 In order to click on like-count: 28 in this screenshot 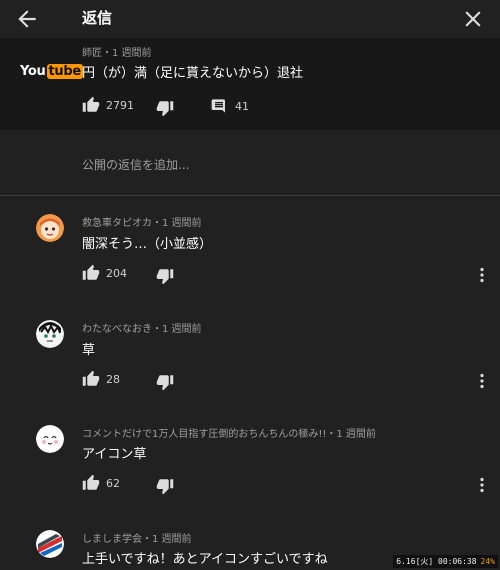, I will do `click(113, 379)`.